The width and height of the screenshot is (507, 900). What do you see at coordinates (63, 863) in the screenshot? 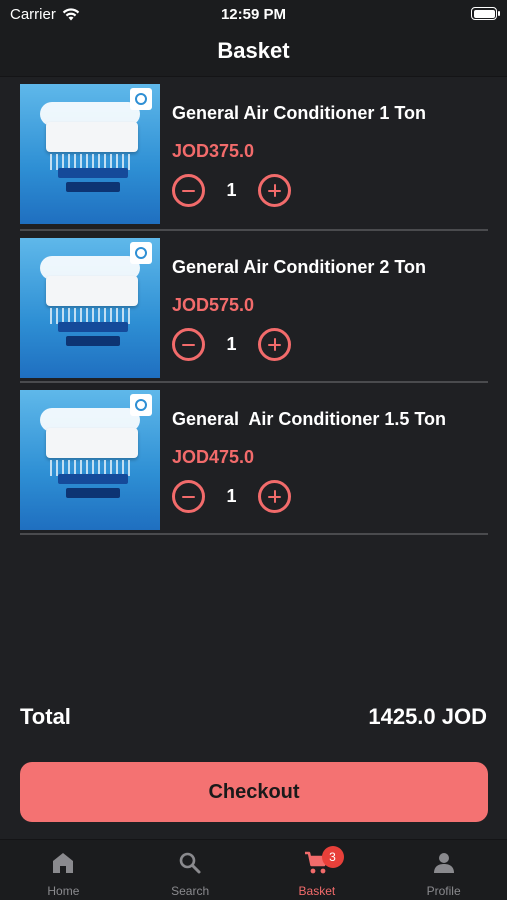
I see `home-icon` at bounding box center [63, 863].